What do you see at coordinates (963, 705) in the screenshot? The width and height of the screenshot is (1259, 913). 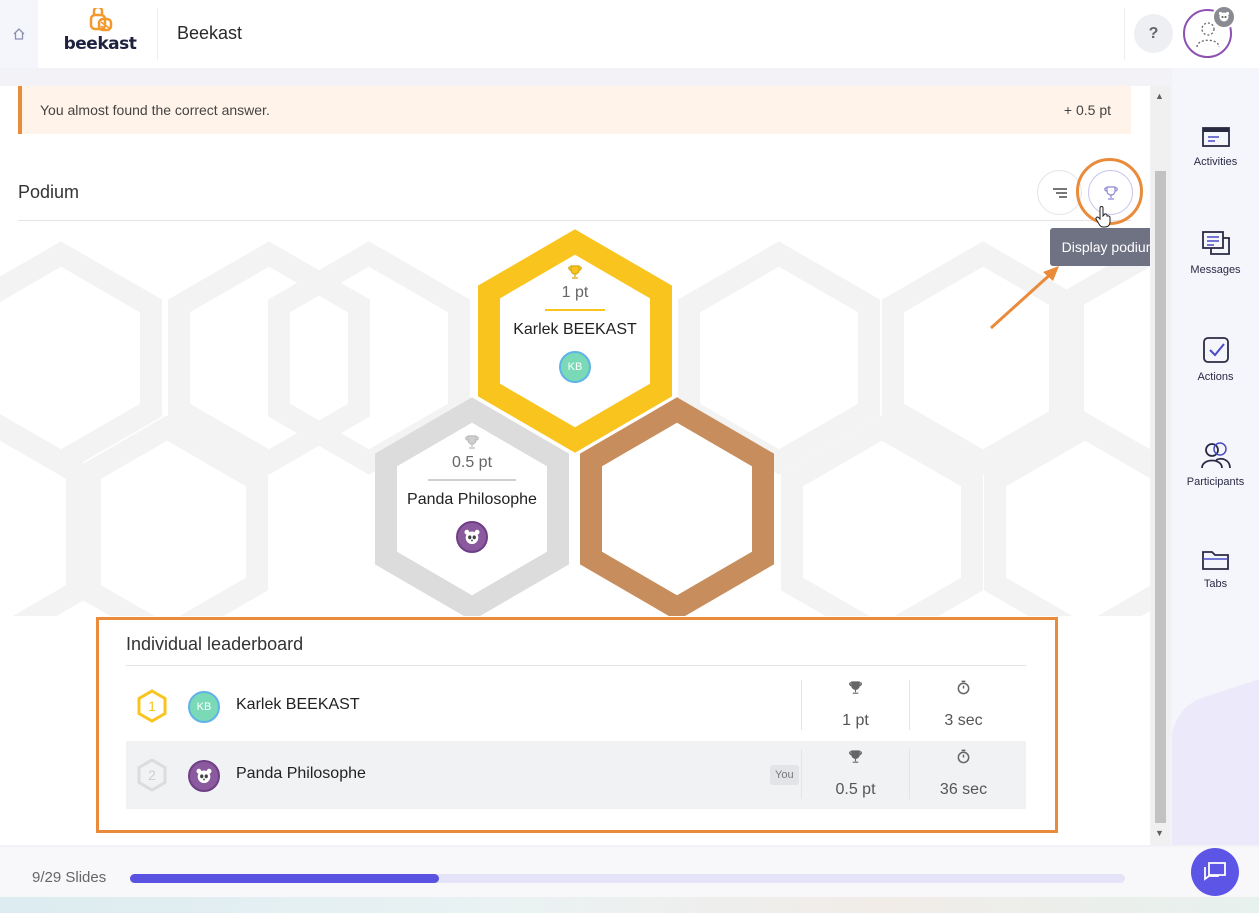 I see `time-column: 3 sec` at bounding box center [963, 705].